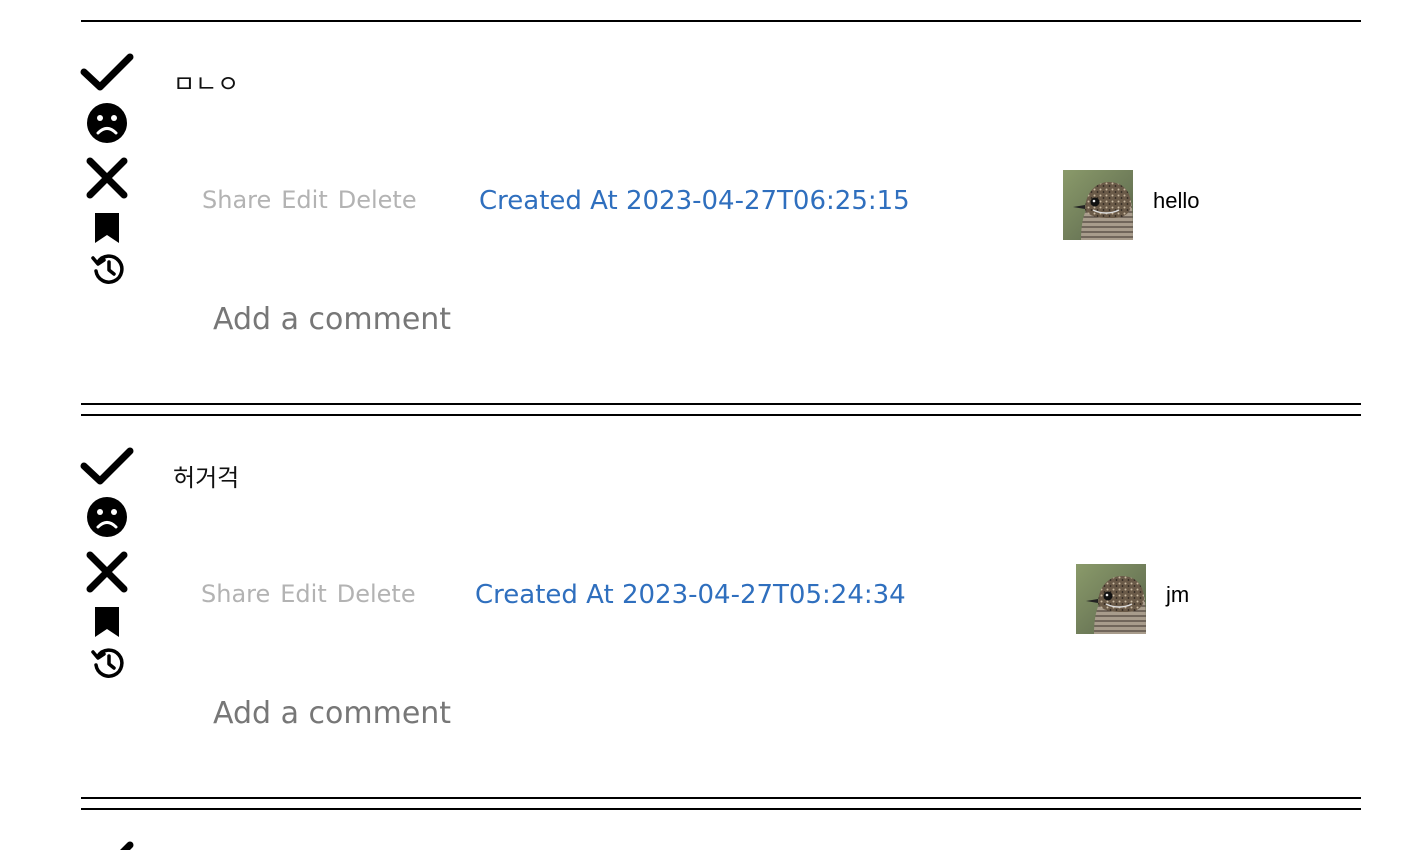 This screenshot has height=850, width=1416. What do you see at coordinates (206, 84) in the screenshot?
I see `post-title: ㅁㄴㅇ` at bounding box center [206, 84].